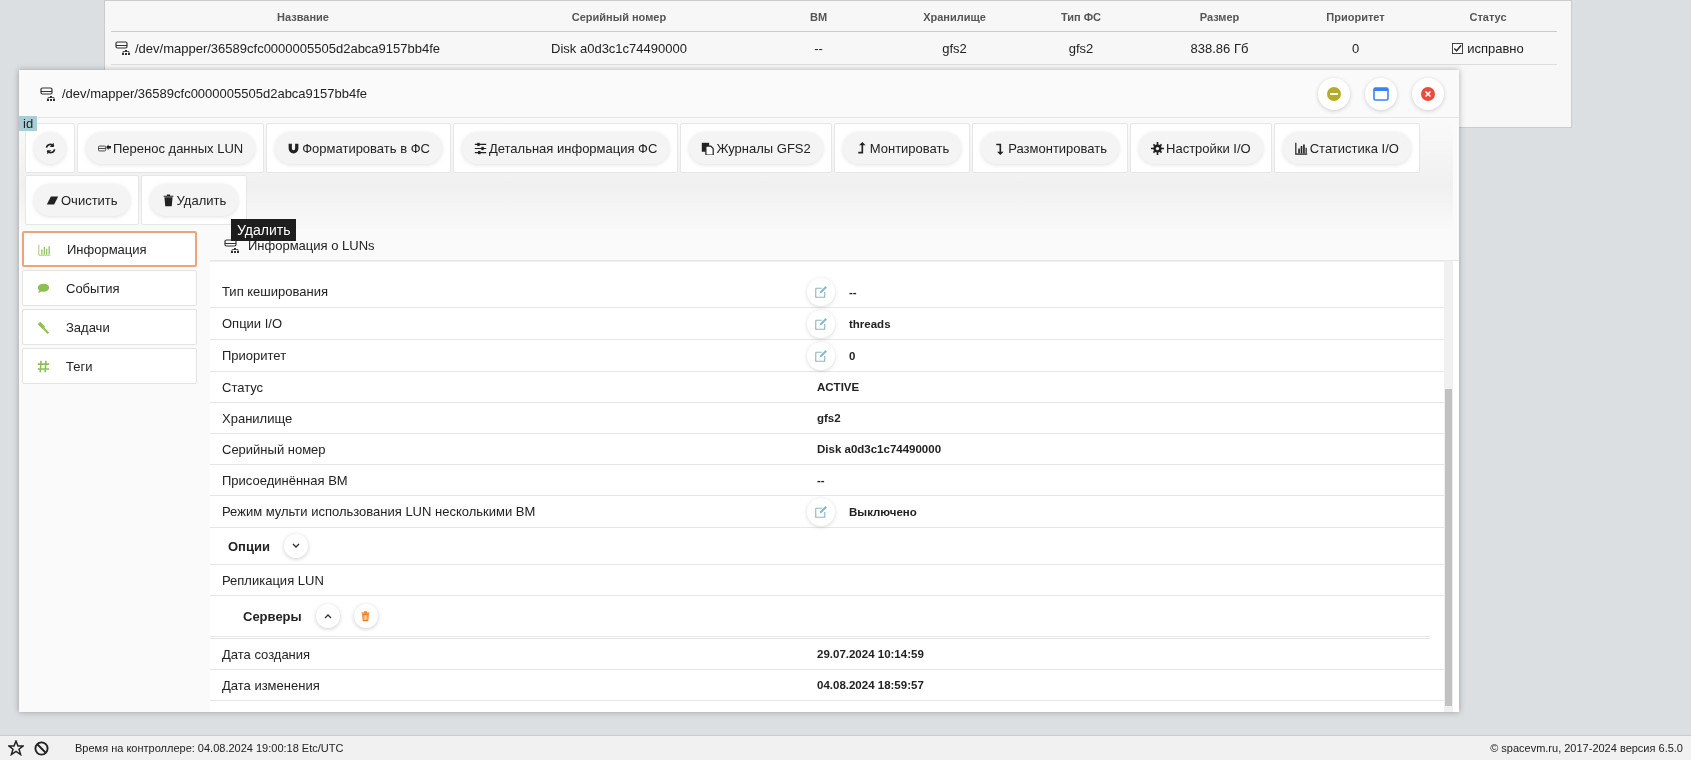 Image resolution: width=1691 pixels, height=760 pixels. What do you see at coordinates (82, 200) in the screenshot?
I see `toolbar-button: Очистить` at bounding box center [82, 200].